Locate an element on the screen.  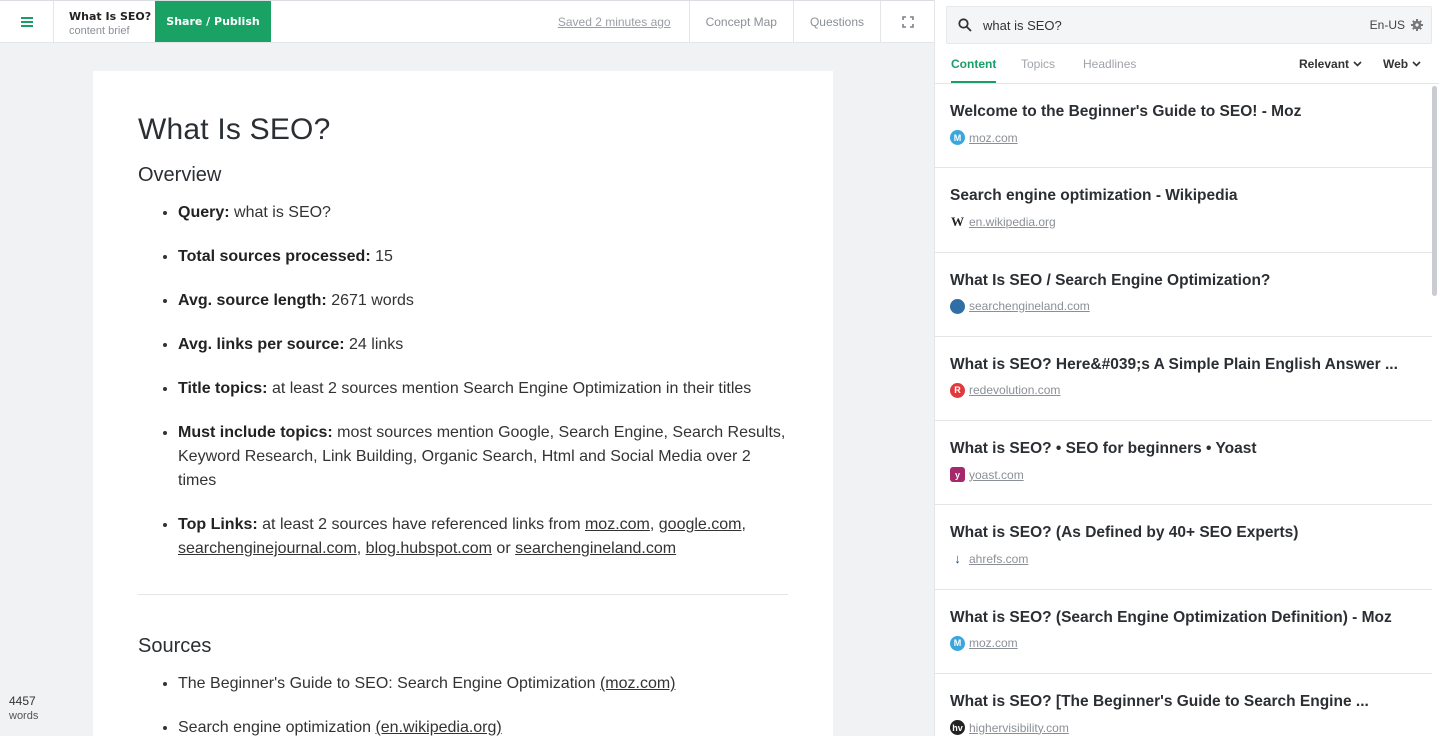
result-domain-link: ahrefs.com is located at coordinates (998, 559).